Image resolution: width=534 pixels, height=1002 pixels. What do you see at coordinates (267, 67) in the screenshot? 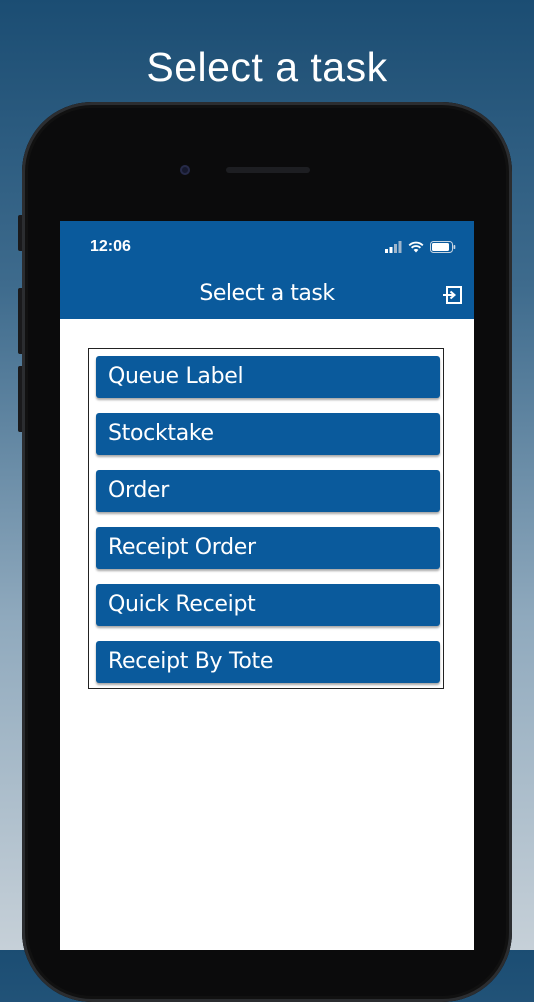
I see `promo-title: Select a task` at bounding box center [267, 67].